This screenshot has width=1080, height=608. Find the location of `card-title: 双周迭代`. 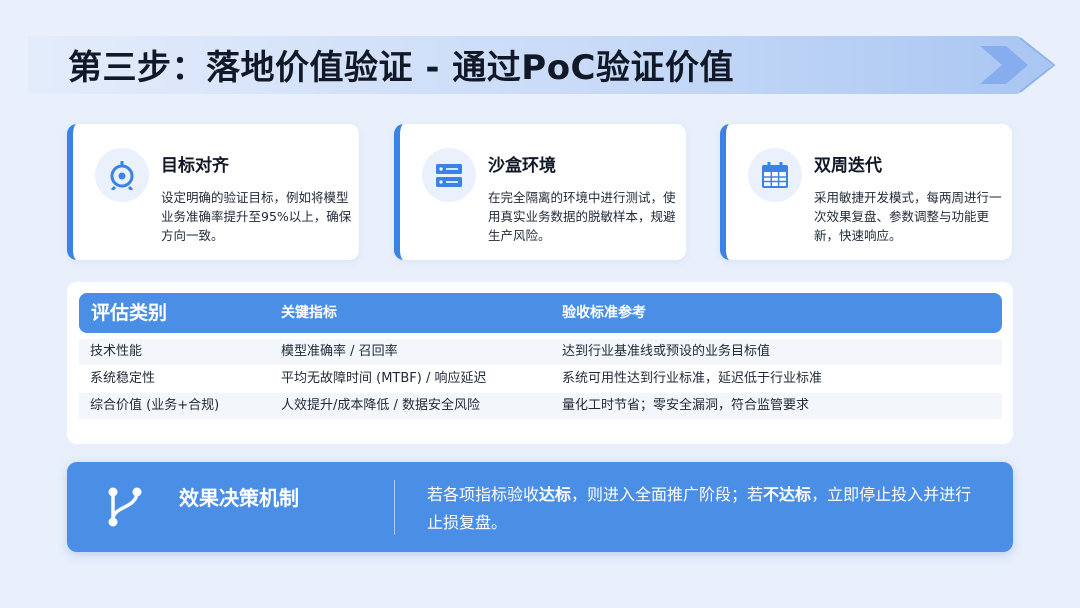

card-title: 双周迭代 is located at coordinates (848, 166).